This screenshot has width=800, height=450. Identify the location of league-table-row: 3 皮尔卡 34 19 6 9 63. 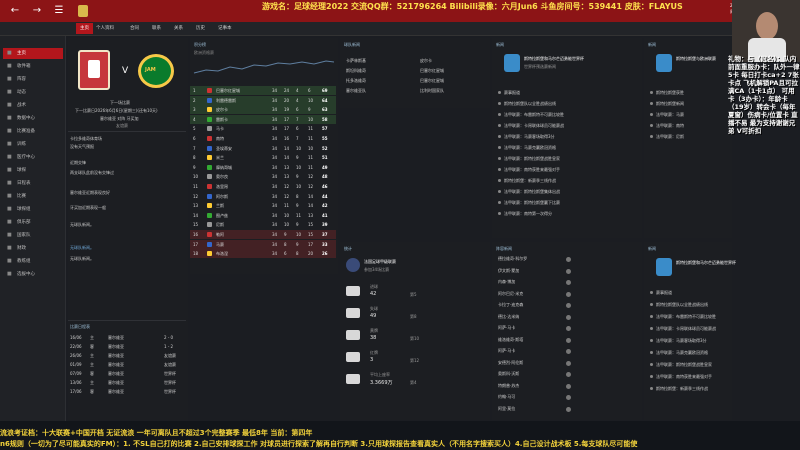
(263, 110).